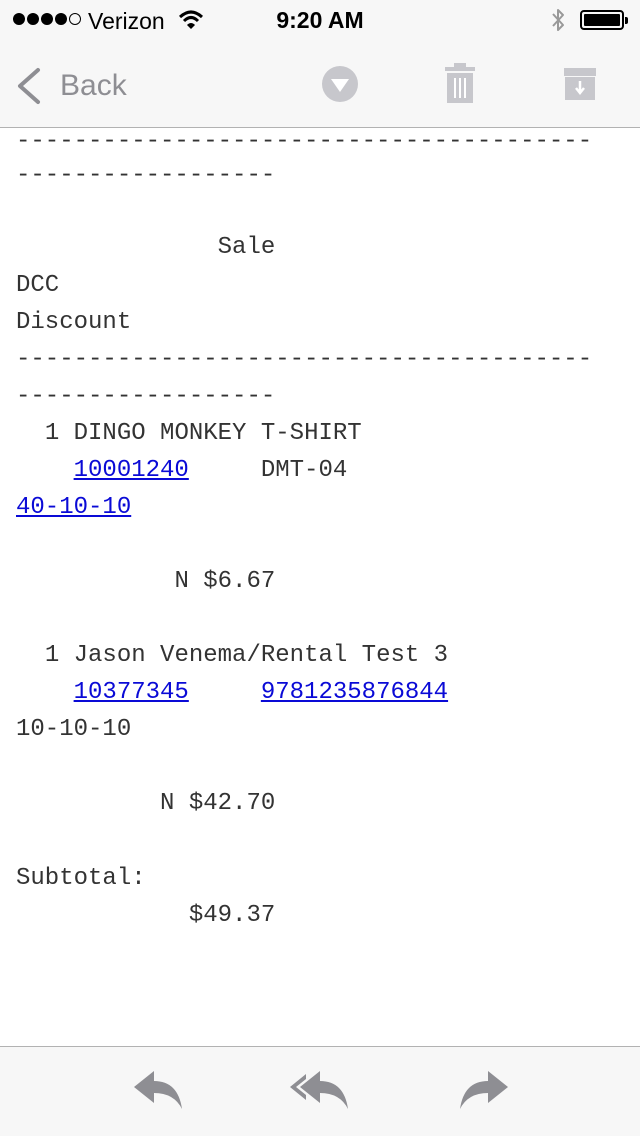  I want to click on item-price-line: N $42.70, so click(145, 804).